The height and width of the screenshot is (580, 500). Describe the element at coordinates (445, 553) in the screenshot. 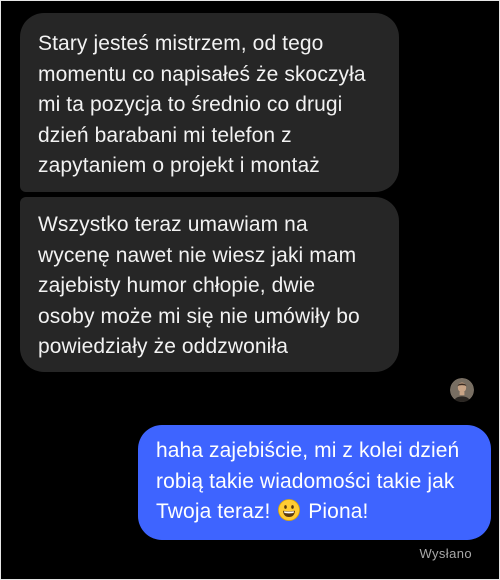

I see `message-status: Wysłano` at that location.